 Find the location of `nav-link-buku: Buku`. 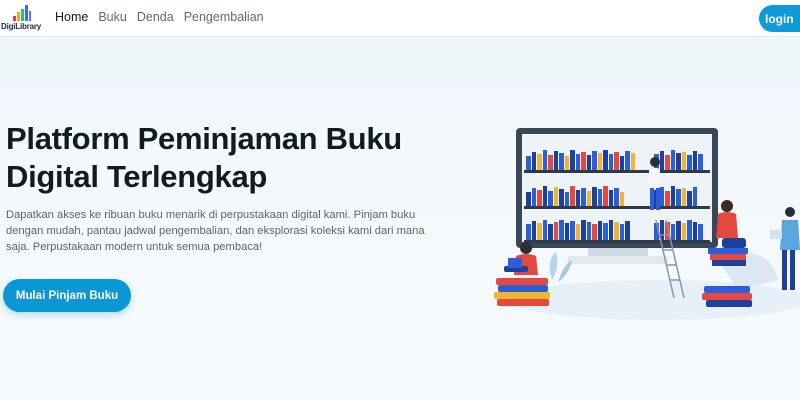

nav-link-buku: Buku is located at coordinates (112, 17).